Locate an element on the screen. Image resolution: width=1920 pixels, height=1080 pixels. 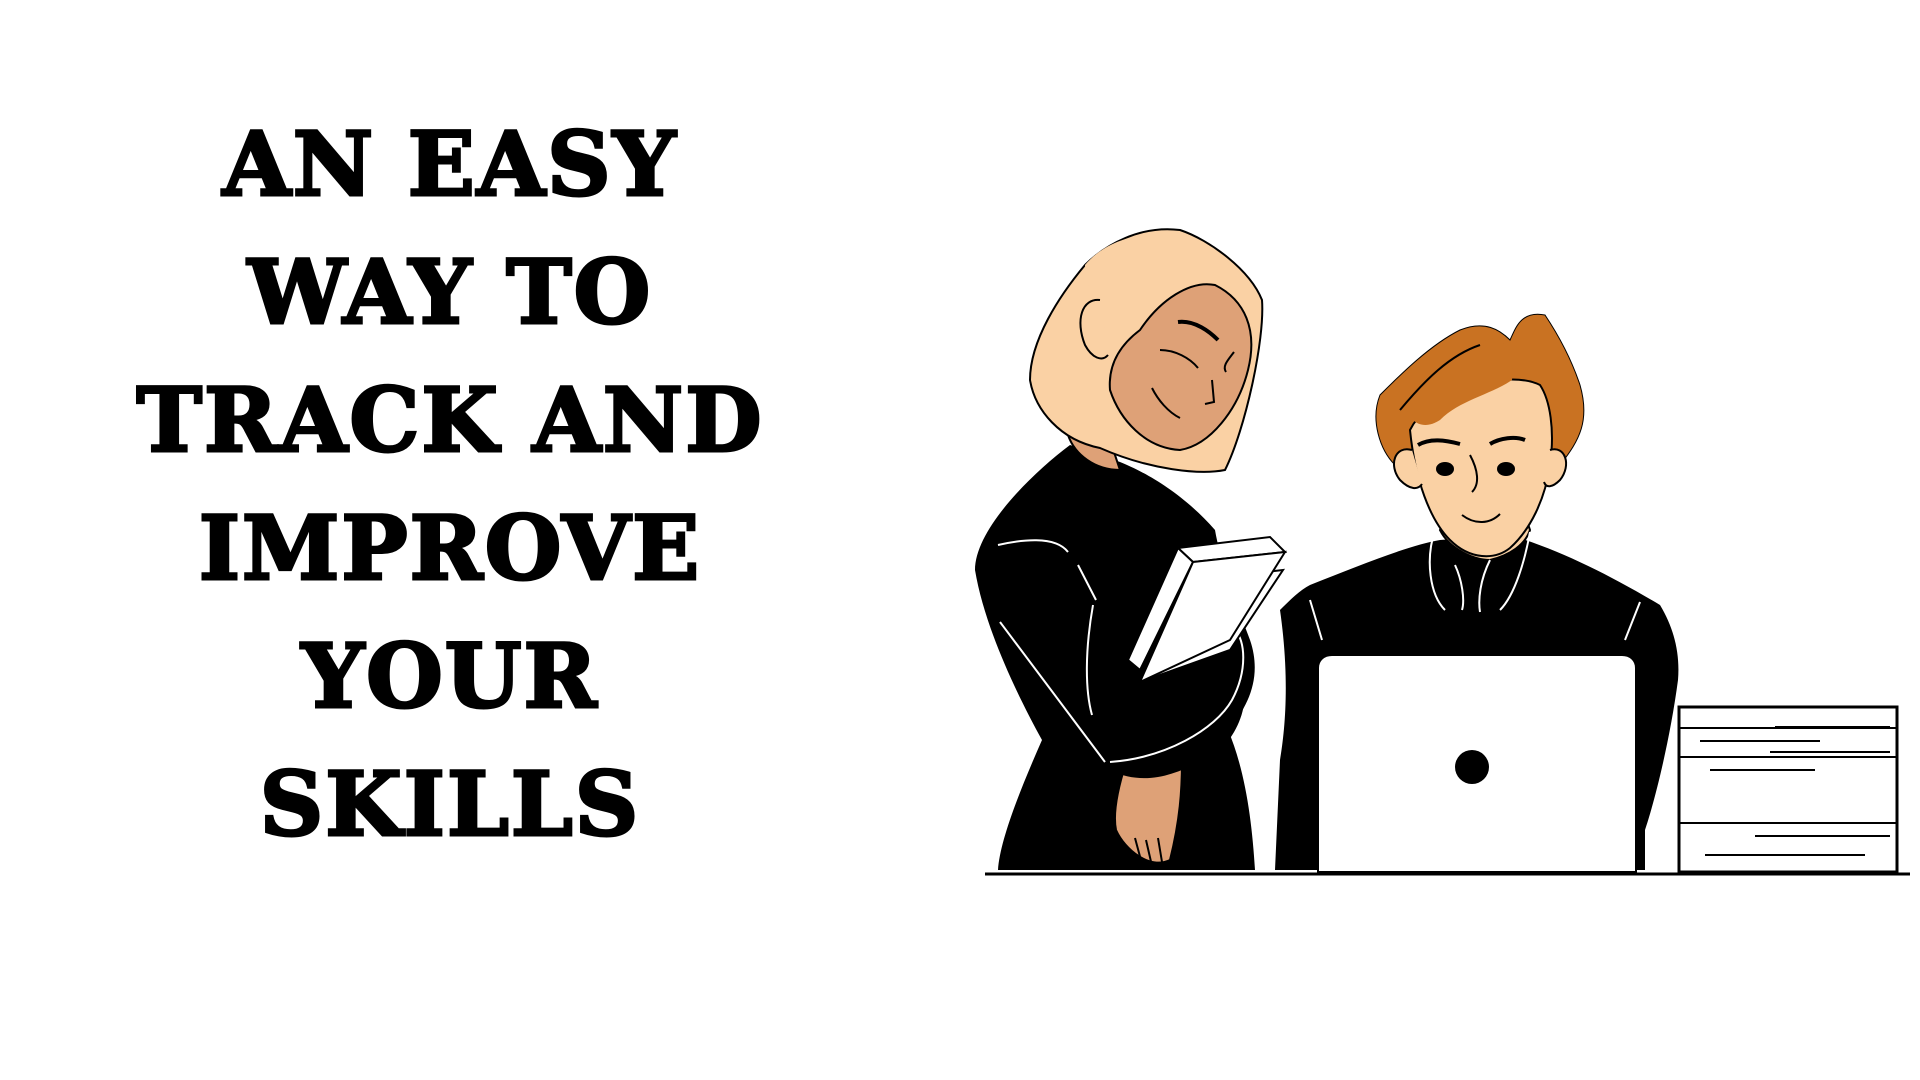
headline-line: AN EASY is located at coordinates (449, 164).